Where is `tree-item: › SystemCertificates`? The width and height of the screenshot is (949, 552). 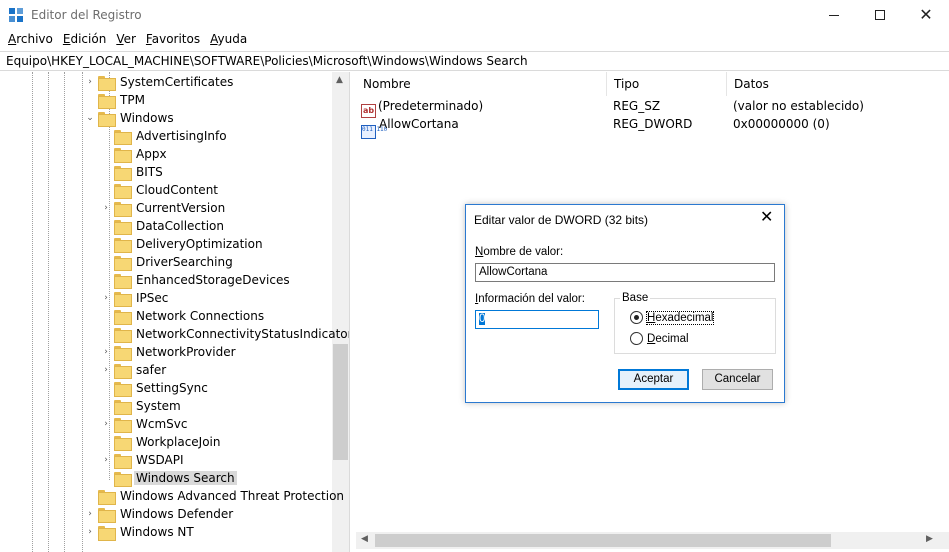 tree-item: › SystemCertificates is located at coordinates (158, 82).